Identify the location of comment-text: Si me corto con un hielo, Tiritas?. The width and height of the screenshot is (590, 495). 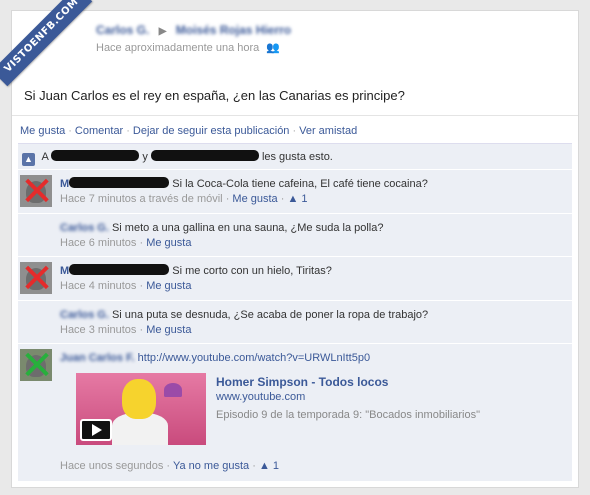
(252, 271).